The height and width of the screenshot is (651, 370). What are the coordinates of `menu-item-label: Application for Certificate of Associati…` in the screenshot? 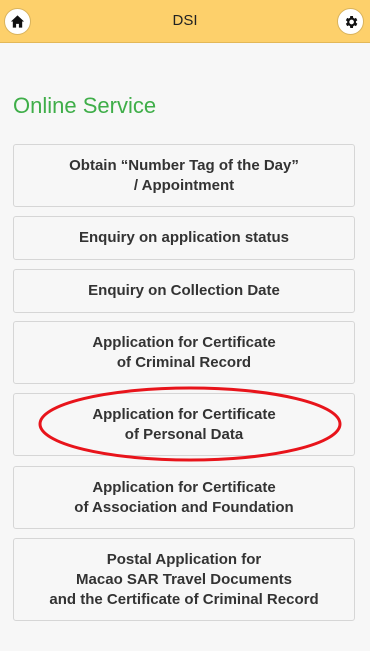 It's located at (184, 497).